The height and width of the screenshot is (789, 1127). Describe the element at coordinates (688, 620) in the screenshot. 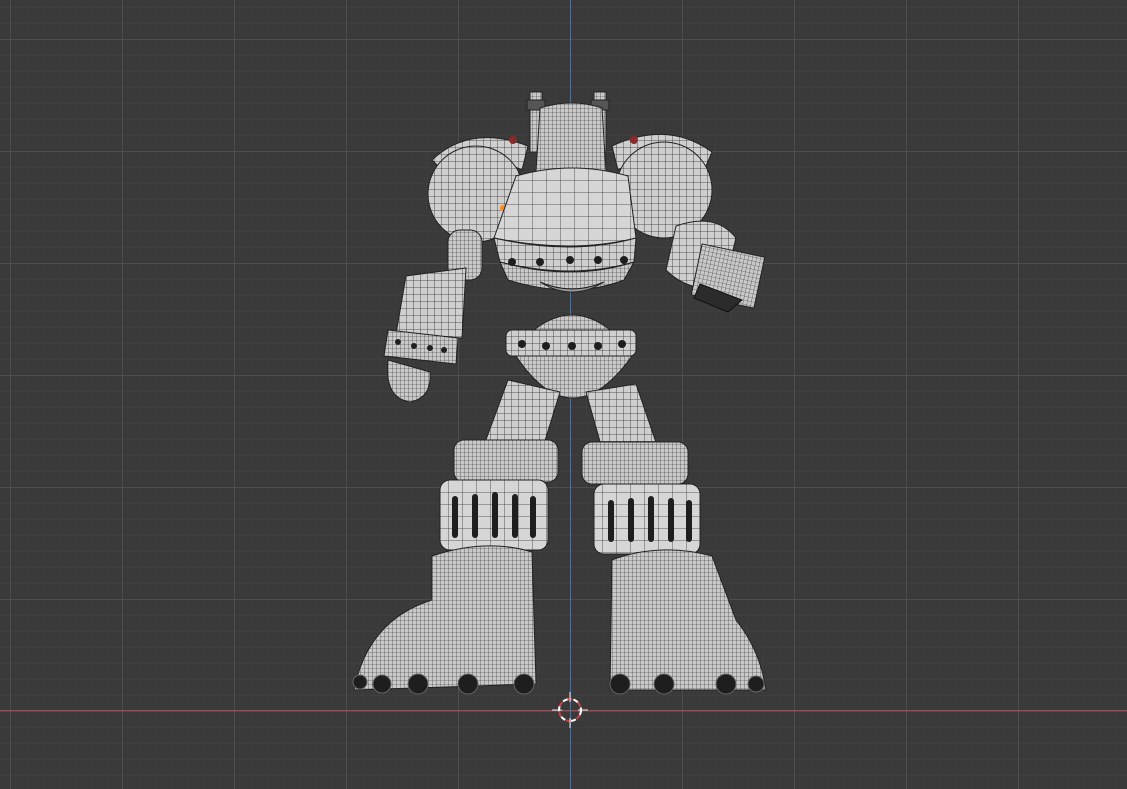

I see `right-boot` at that location.